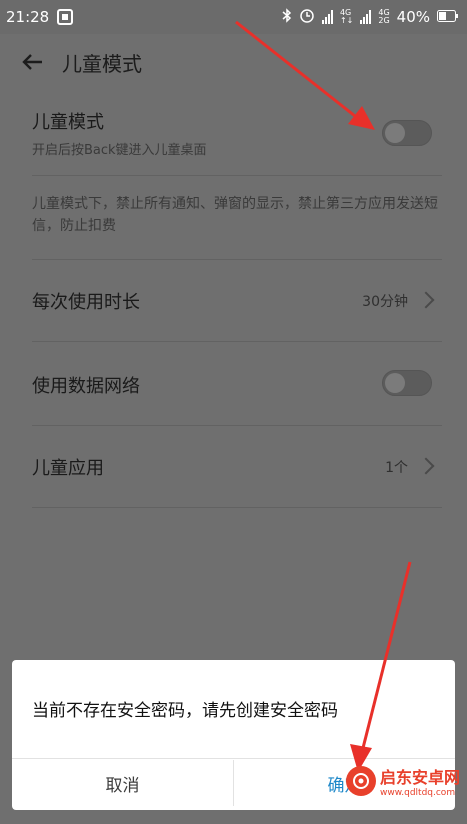  Describe the element at coordinates (298, 71) in the screenshot. I see `arrow-line-top` at that location.